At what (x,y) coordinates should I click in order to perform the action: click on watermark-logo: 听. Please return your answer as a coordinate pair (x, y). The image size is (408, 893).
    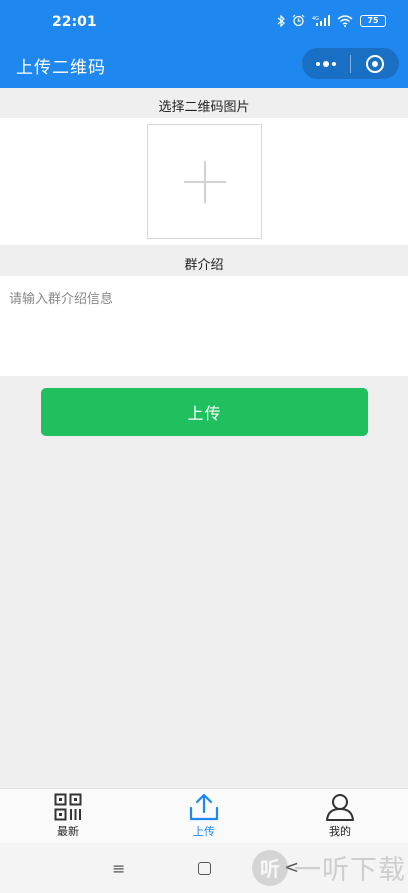
    Looking at the image, I should click on (270, 867).